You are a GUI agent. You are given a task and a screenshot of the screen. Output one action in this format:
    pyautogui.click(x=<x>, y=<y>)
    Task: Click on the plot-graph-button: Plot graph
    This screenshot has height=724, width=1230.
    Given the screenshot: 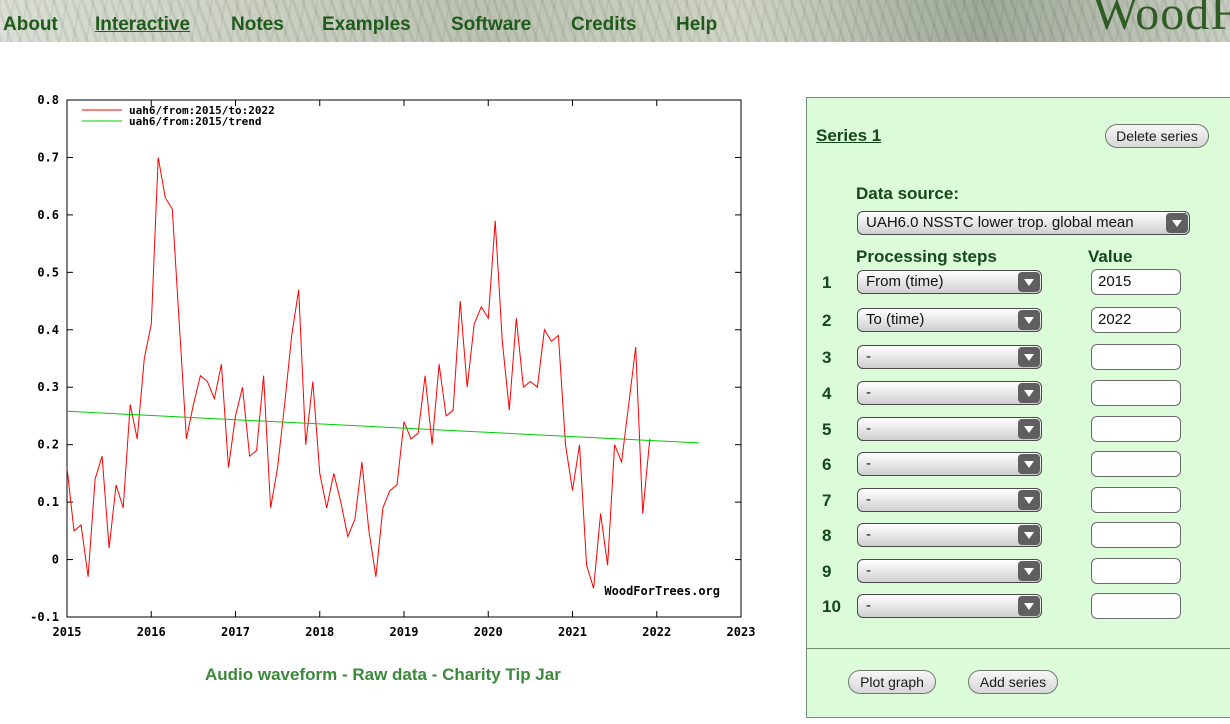 What is the action you would take?
    pyautogui.click(x=892, y=682)
    